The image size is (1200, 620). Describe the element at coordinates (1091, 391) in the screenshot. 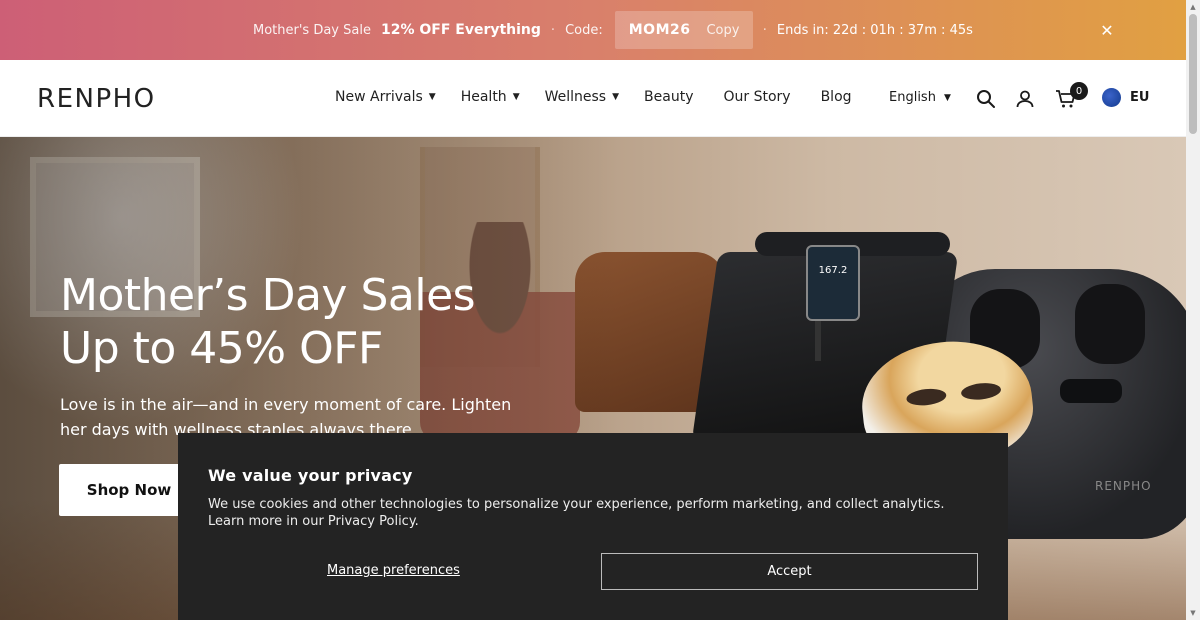

I see `massager-control-panel` at that location.